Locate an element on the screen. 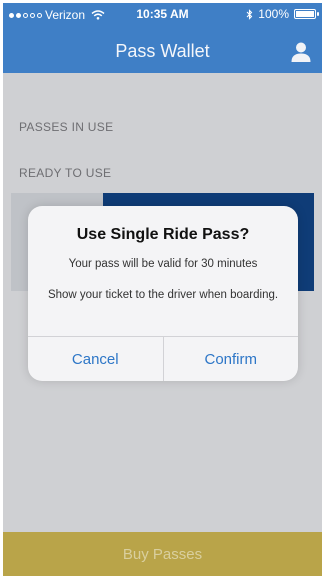 This screenshot has width=326, height=579. status-bar: Verizon 10:35 AM 100% is located at coordinates (162, 14).